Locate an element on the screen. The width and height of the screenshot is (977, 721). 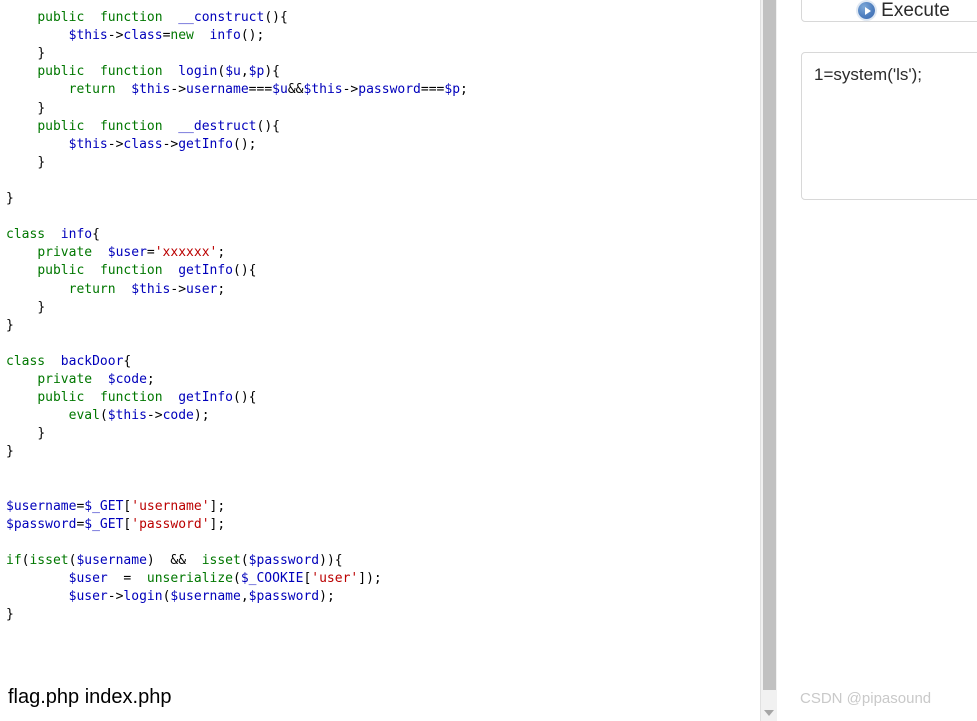
scrollbar-down-arrow-button is located at coordinates (769, 712).